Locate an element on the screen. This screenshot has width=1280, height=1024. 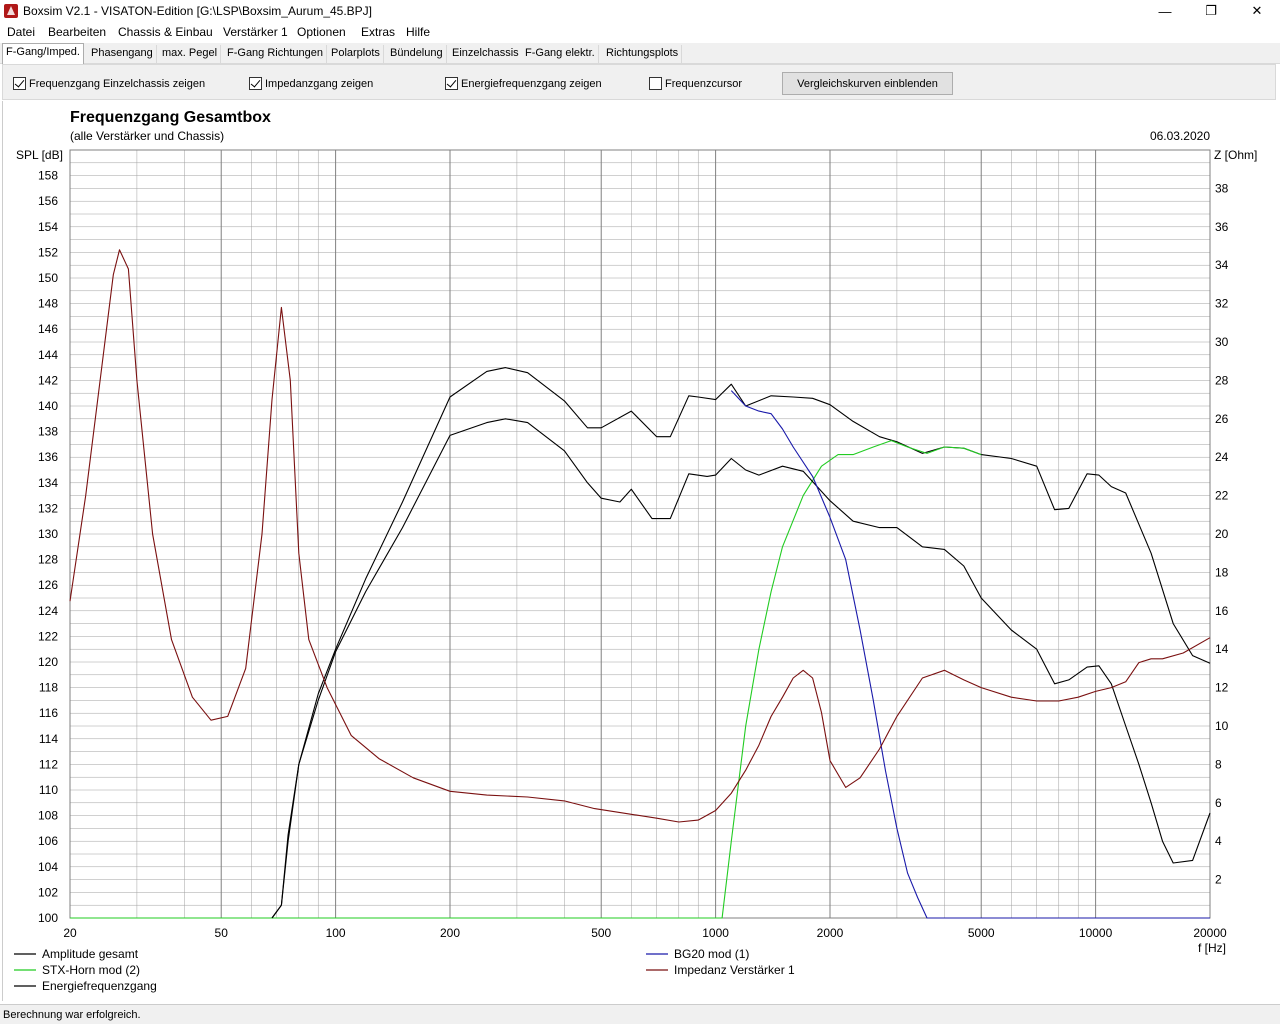
chart-date: 06.03.2020 is located at coordinates (1180, 136).